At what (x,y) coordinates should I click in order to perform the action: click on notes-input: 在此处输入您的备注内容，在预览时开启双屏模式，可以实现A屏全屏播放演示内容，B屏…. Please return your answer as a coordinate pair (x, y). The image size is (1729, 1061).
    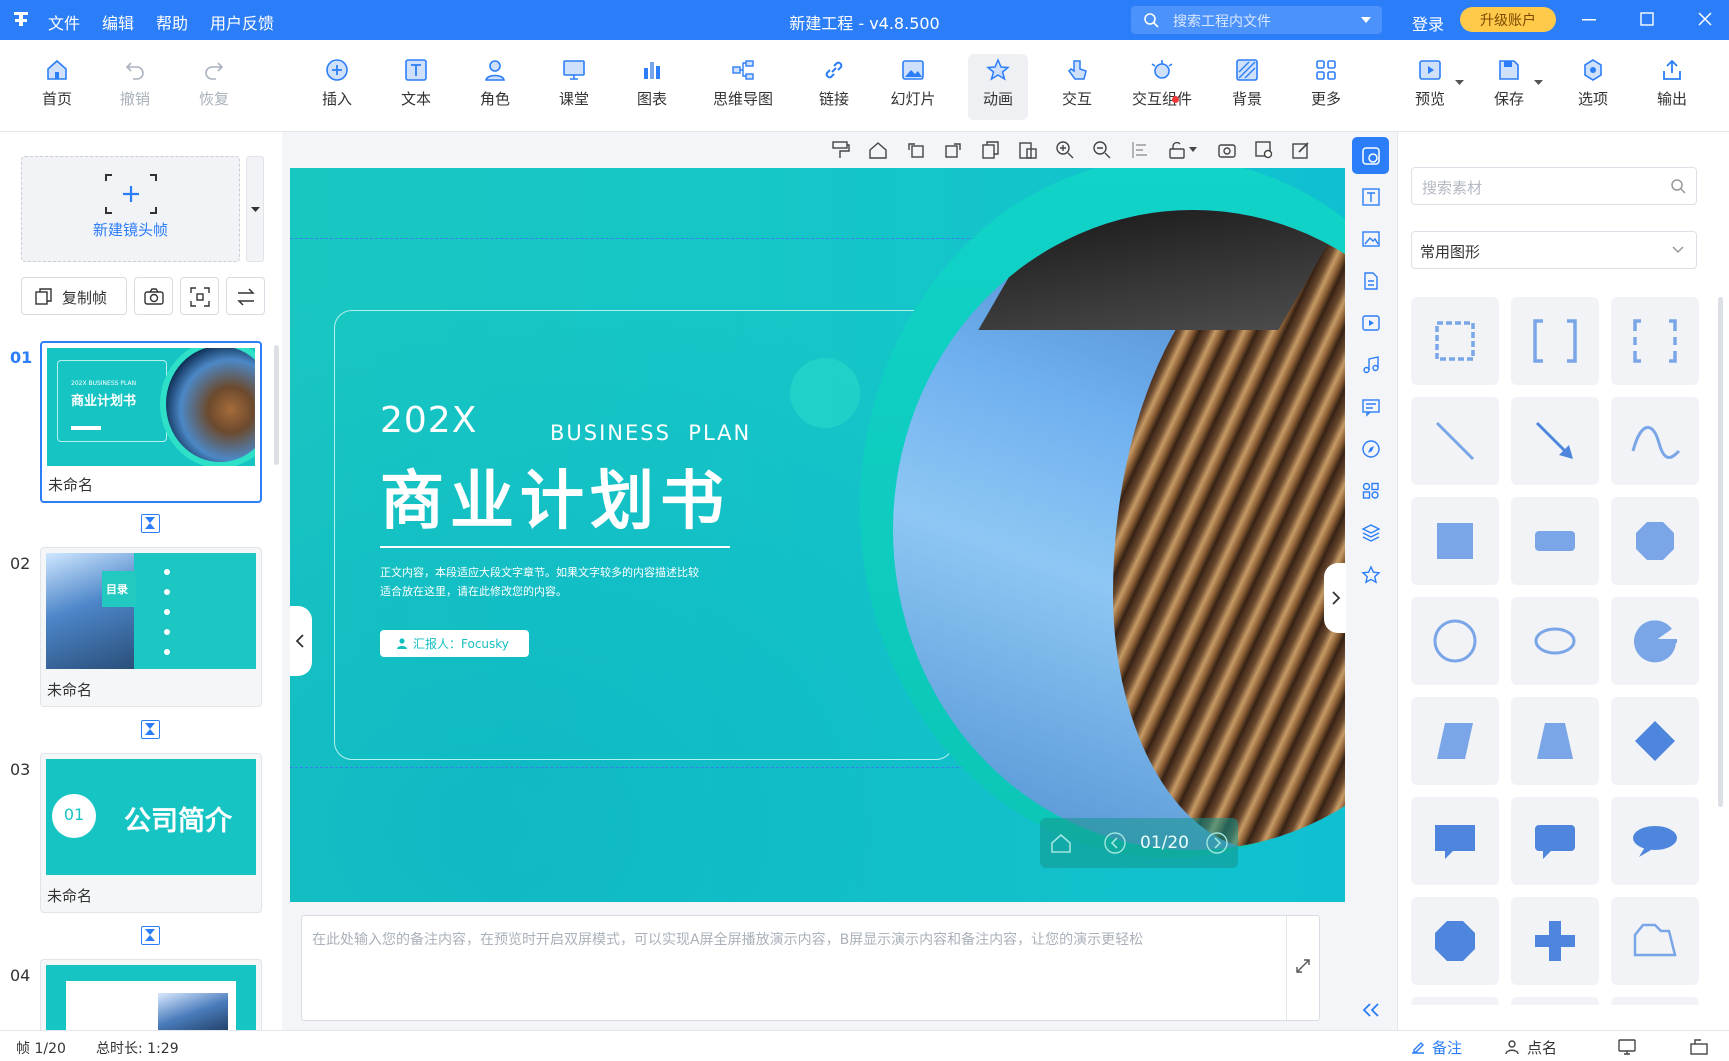
    Looking at the image, I should click on (810, 968).